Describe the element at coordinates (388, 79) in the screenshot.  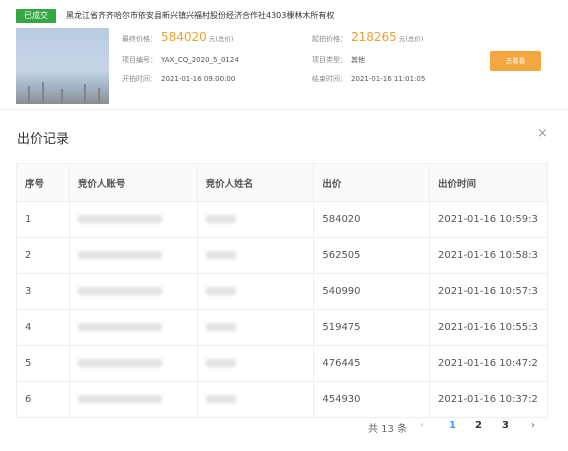
I see `end-time: 2021-01-16 11:01:05` at that location.